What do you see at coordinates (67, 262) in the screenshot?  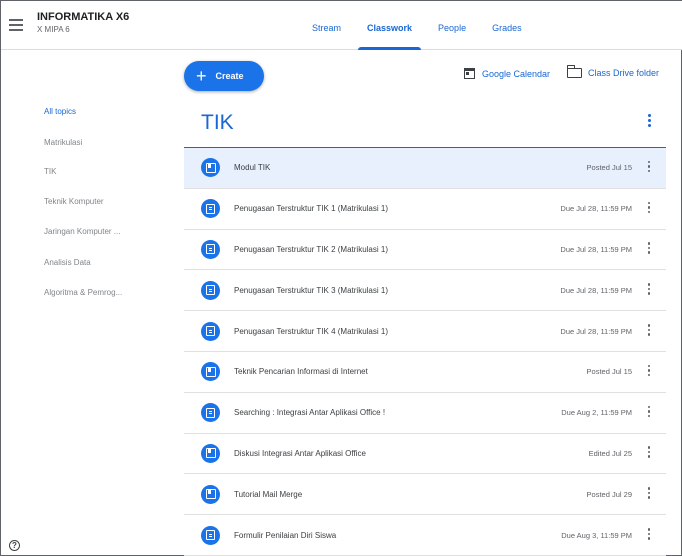 I see `sidebar-item-analisis-data: Analisis Data` at bounding box center [67, 262].